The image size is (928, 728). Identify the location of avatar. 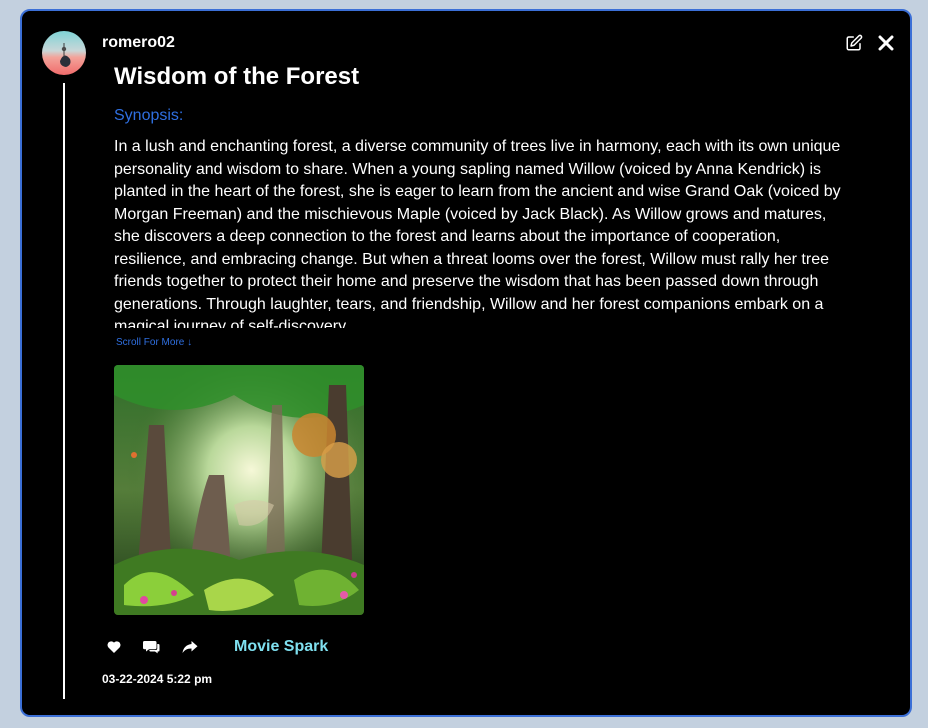
(64, 53).